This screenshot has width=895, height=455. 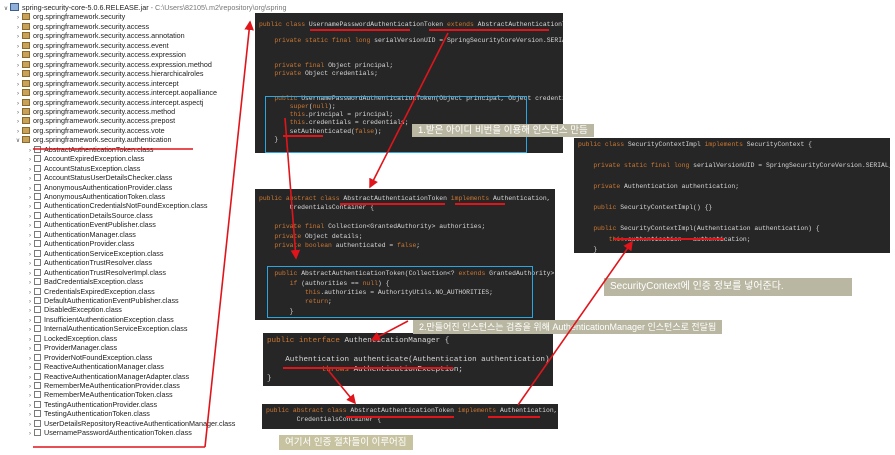 I want to click on arrow-super-to-abstract, so click(x=292, y=188).